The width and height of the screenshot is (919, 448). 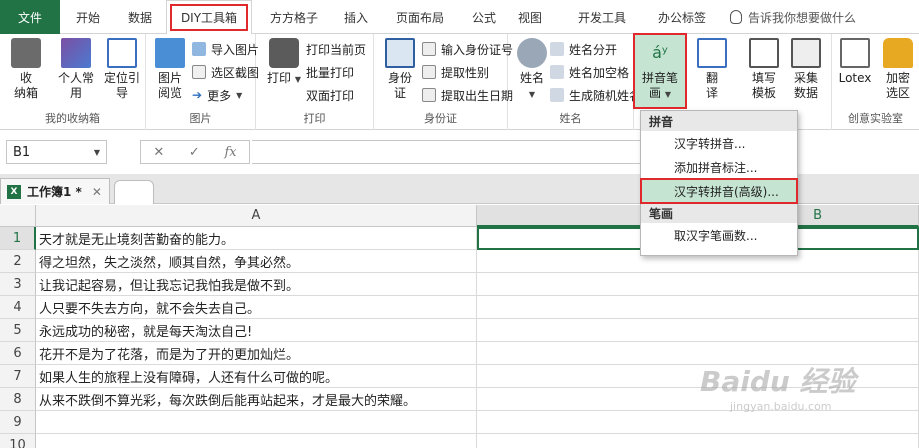 What do you see at coordinates (420, 17) in the screenshot?
I see `tab-page-layout: 页面布局` at bounding box center [420, 17].